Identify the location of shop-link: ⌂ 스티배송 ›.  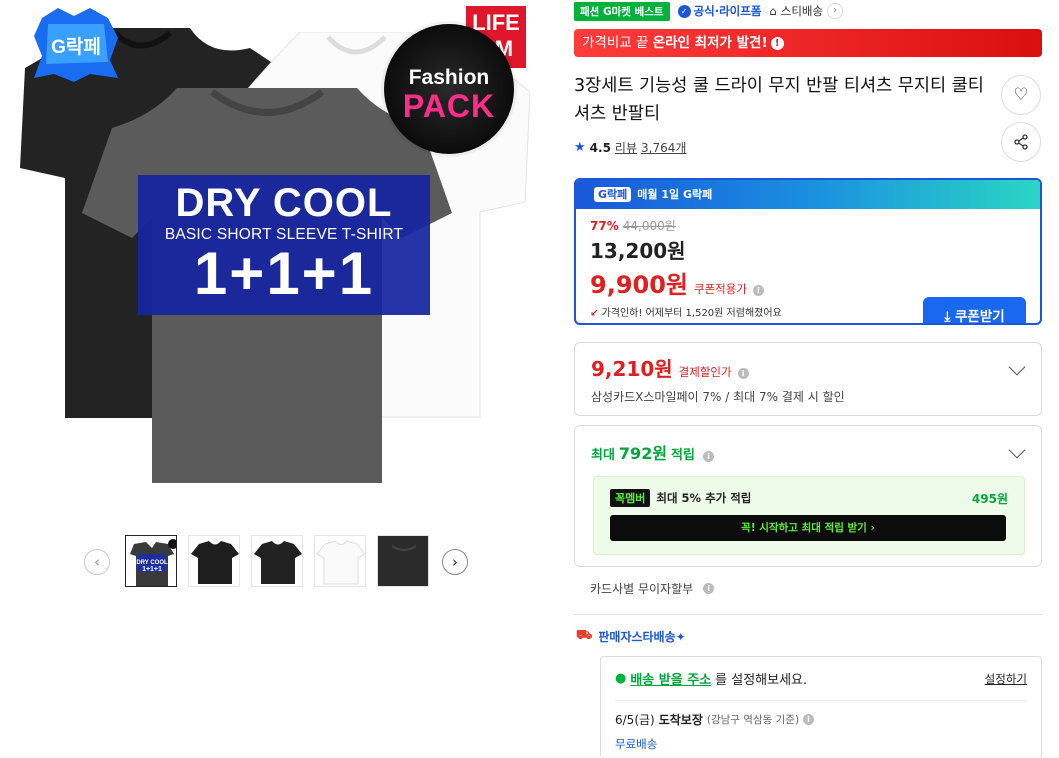
(806, 11).